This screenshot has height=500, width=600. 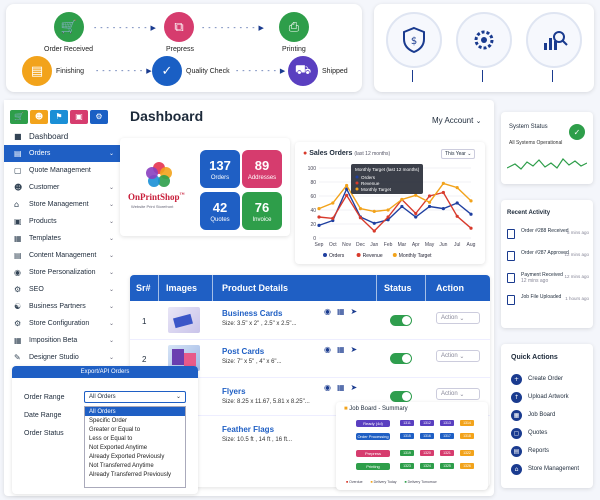 What do you see at coordinates (545, 379) in the screenshot?
I see `quick-action-create-order: + Create Order` at bounding box center [545, 379].